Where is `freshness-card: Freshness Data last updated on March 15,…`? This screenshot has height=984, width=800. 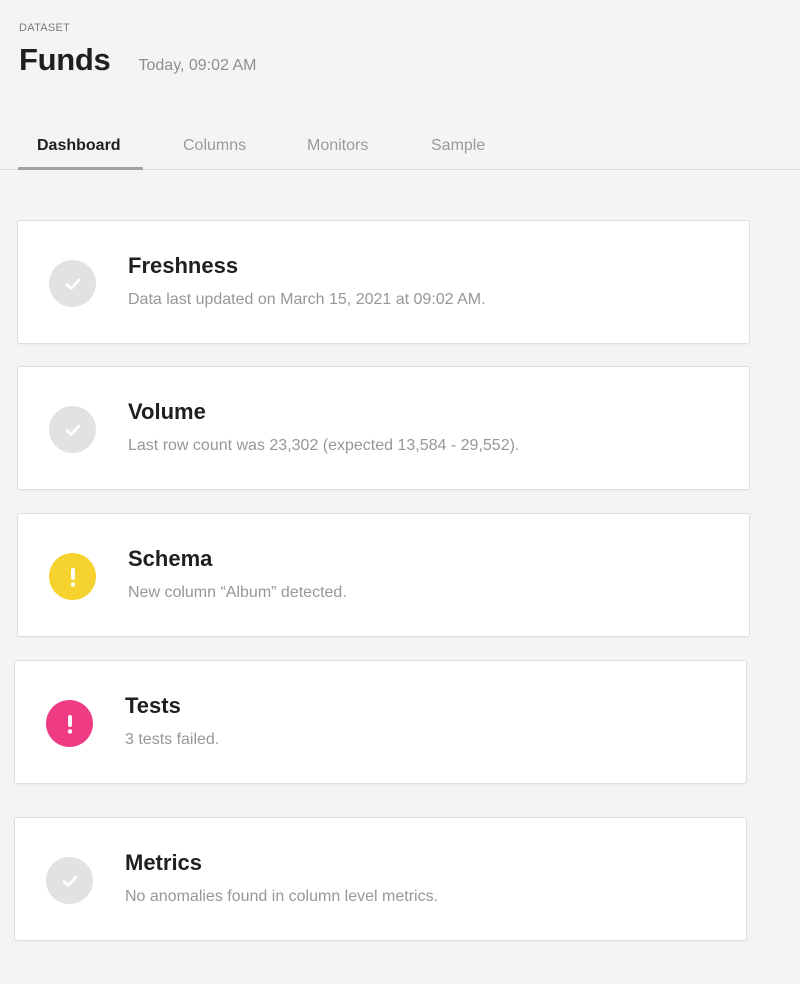 freshness-card: Freshness Data last updated on March 15,… is located at coordinates (383, 282).